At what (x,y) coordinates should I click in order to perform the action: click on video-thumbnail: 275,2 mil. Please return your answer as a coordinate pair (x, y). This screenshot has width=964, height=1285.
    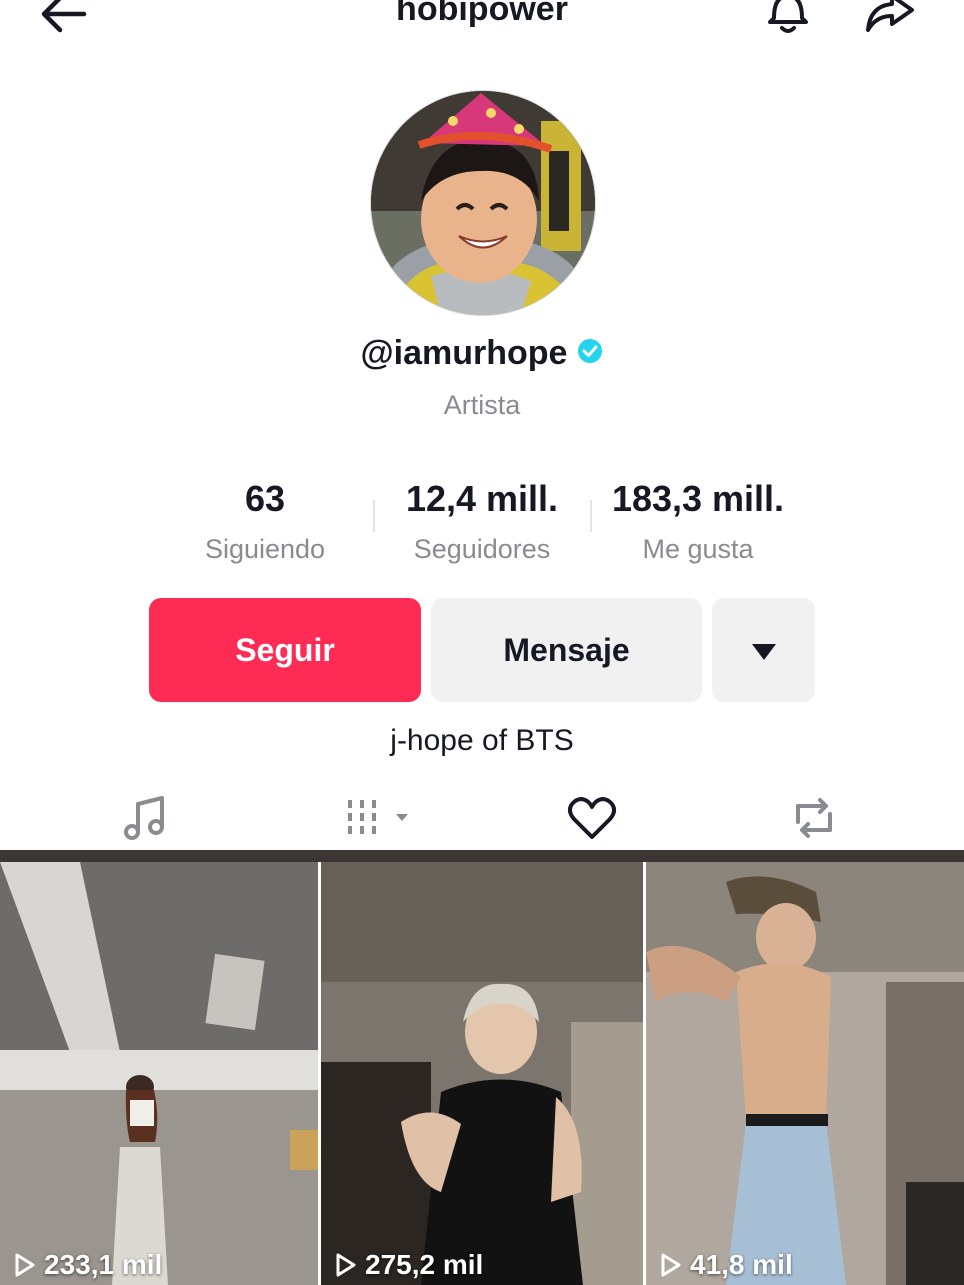
    Looking at the image, I should click on (482, 1073).